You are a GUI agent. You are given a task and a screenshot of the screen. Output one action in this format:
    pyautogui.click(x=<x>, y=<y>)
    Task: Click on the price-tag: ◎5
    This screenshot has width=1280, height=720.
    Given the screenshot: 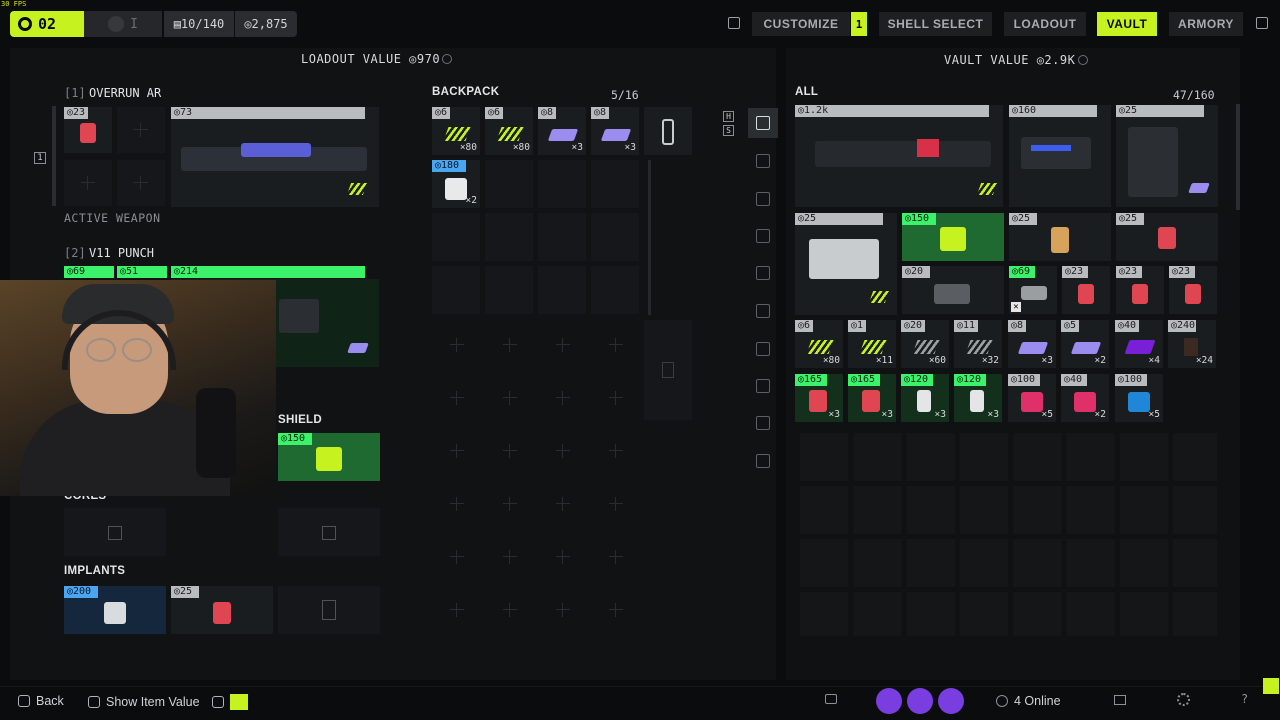 What is the action you would take?
    pyautogui.click(x=1070, y=326)
    